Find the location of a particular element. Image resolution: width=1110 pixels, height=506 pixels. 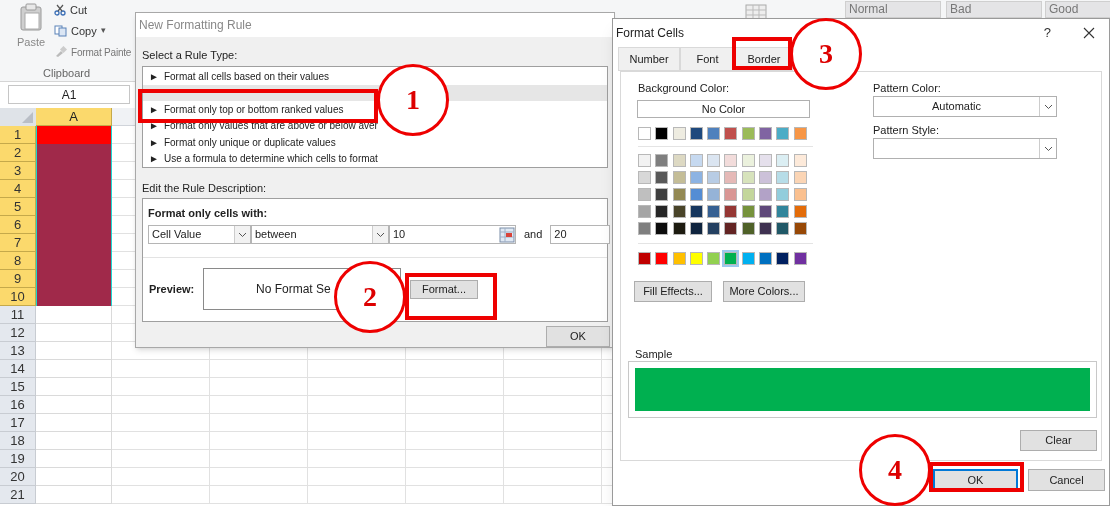

row-header: 20 is located at coordinates (18, 477).